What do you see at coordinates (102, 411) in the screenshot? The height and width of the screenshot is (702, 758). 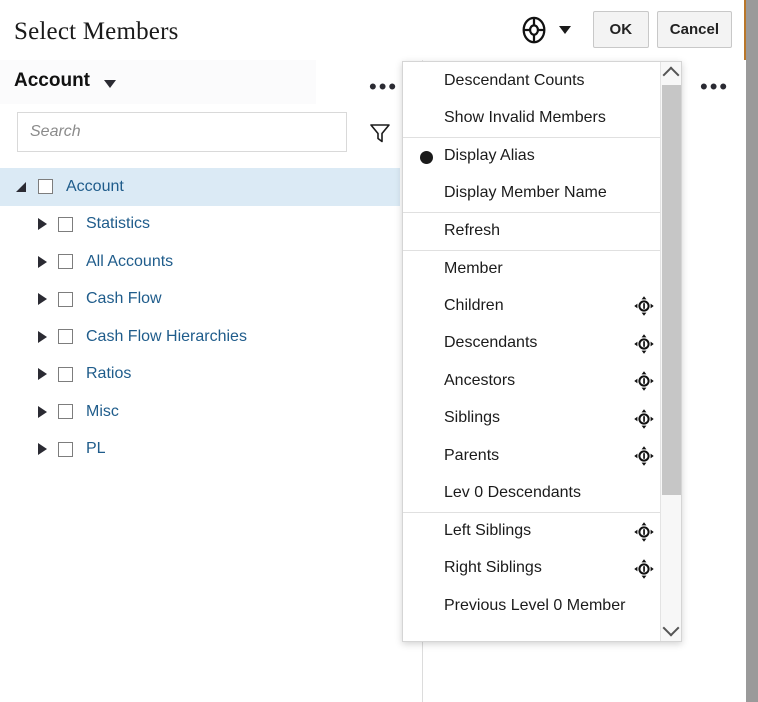 I see `tree-item-label: Misc` at bounding box center [102, 411].